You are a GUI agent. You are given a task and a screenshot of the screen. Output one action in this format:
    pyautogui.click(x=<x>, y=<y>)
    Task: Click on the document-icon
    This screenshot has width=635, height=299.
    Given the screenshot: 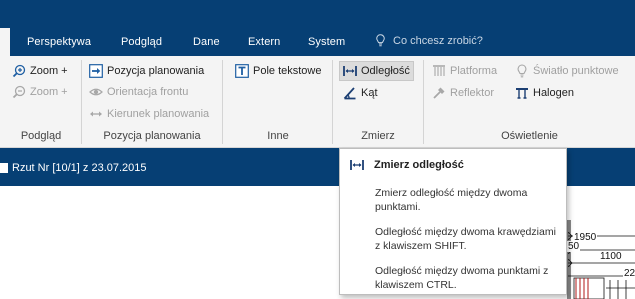 What is the action you would take?
    pyautogui.click(x=4, y=168)
    